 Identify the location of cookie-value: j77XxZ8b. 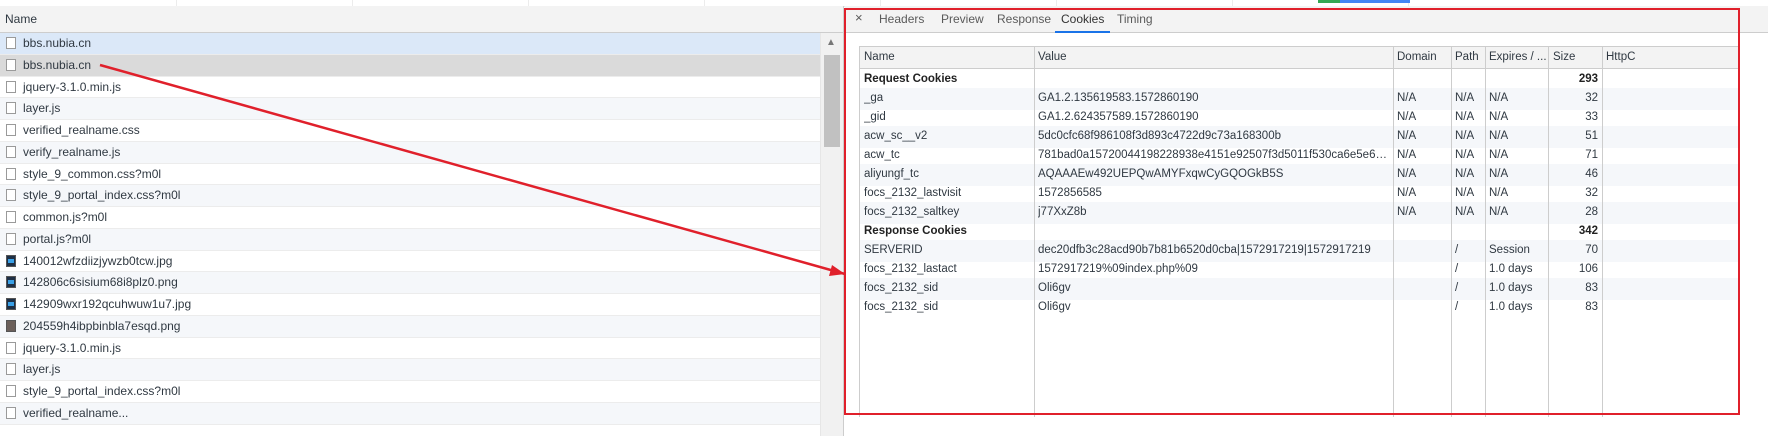
(1062, 212).